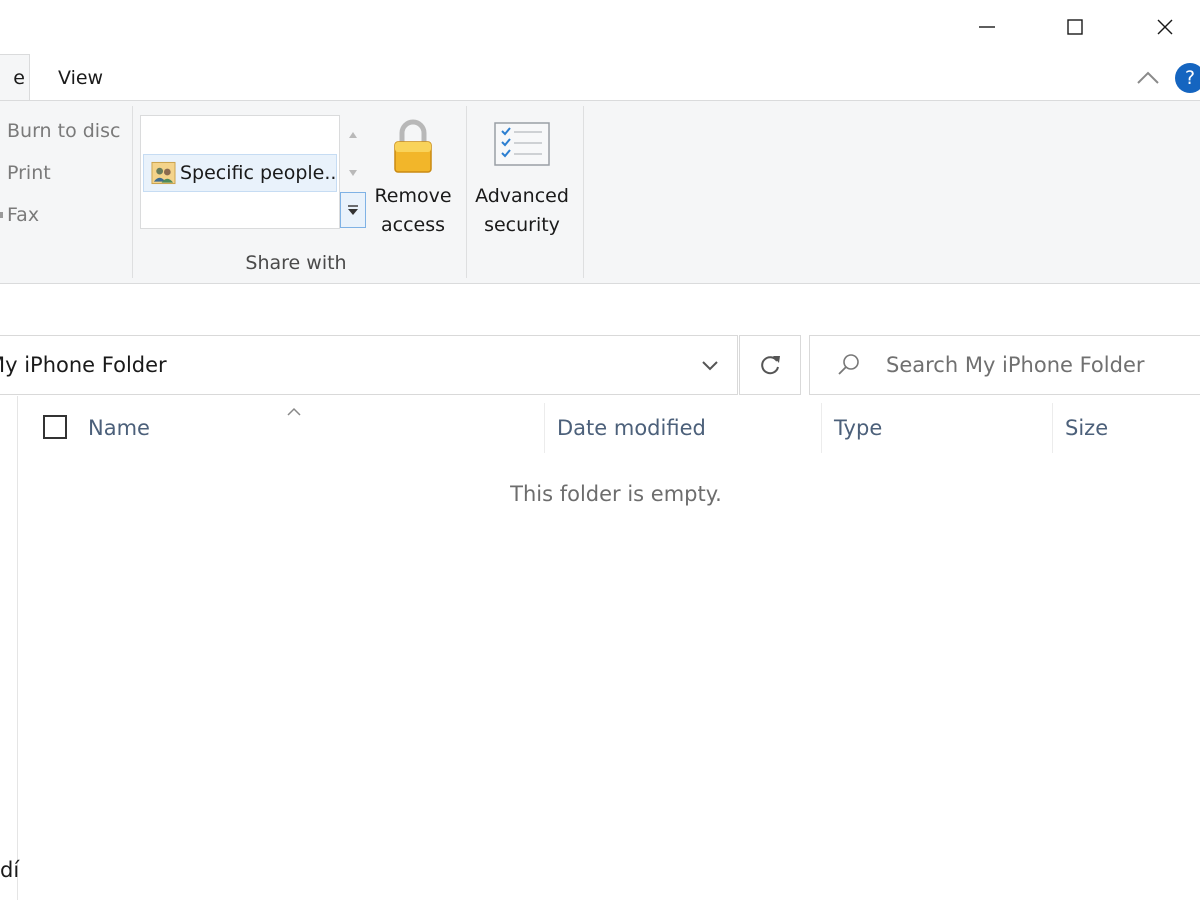  I want to click on column-header-date-modified: Date modified, so click(631, 428).